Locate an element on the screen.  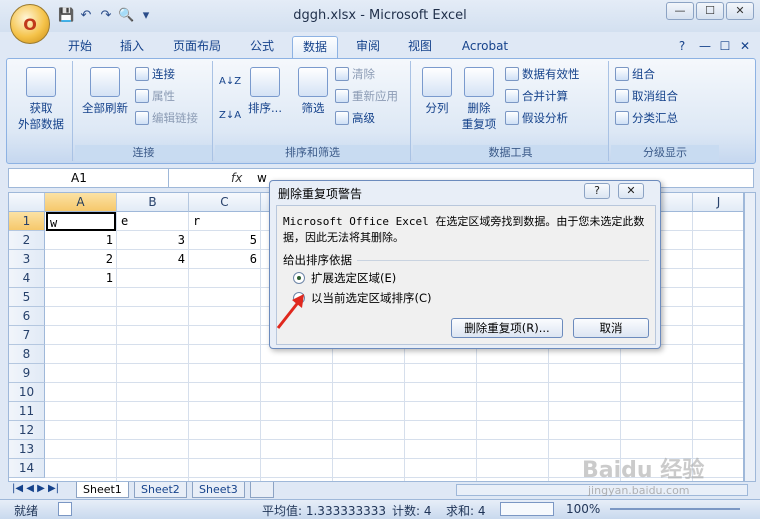
name-box: A1 is located at coordinates (89, 178).